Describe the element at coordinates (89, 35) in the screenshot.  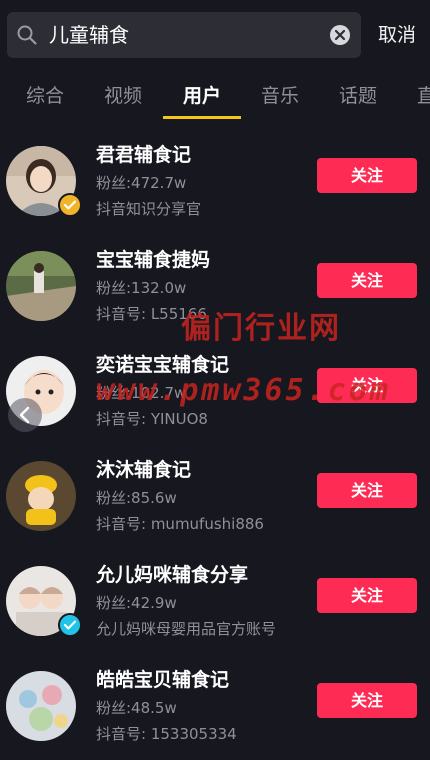
I see `search-query: 儿童辅食` at that location.